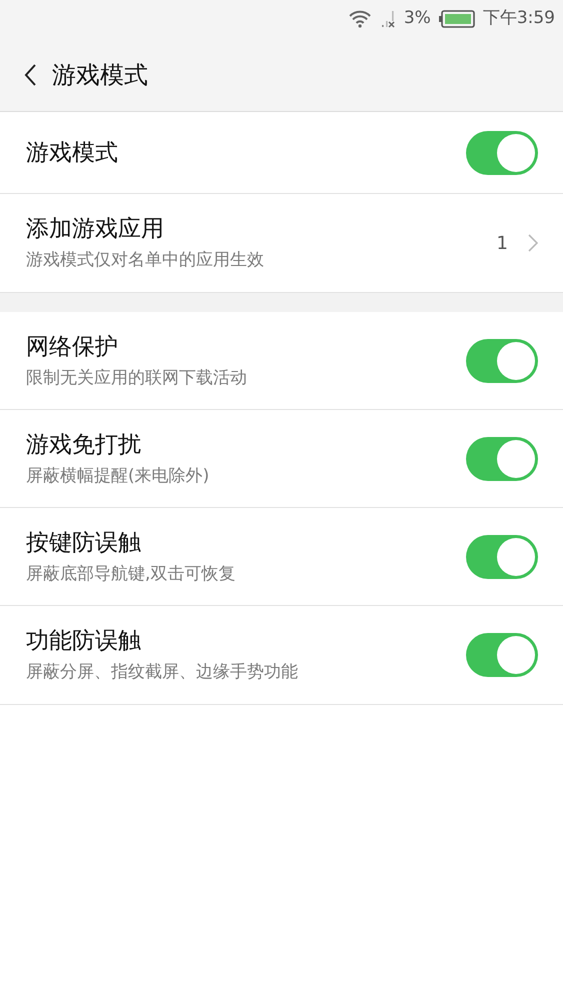 This screenshot has height=1000, width=563. Describe the element at coordinates (95, 229) in the screenshot. I see `setting-title: 添加游戏应用` at that location.